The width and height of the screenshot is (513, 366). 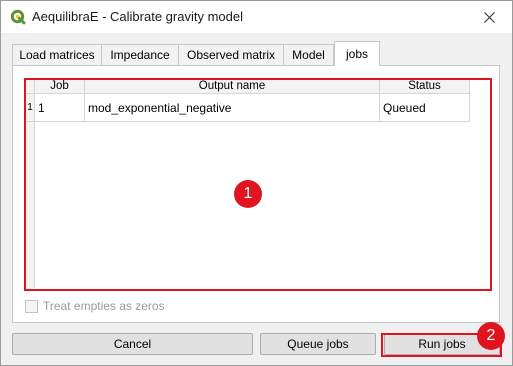 I want to click on window-title: AequilibraE - Calibrate gravity model, so click(x=137, y=16).